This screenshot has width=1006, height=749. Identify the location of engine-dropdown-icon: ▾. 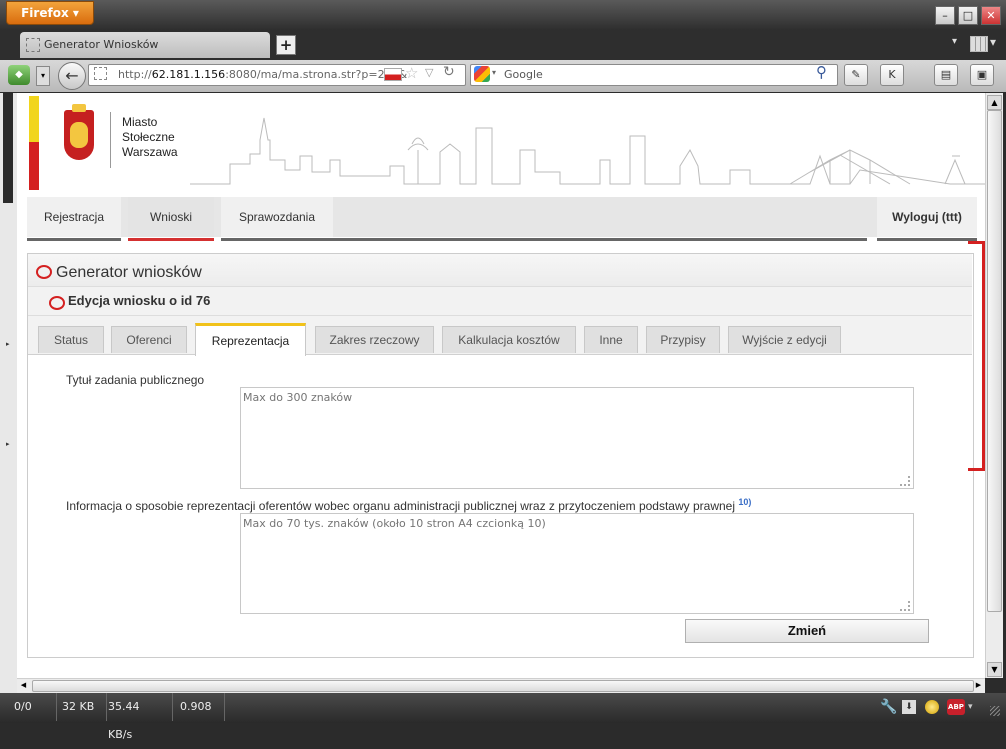
(494, 72).